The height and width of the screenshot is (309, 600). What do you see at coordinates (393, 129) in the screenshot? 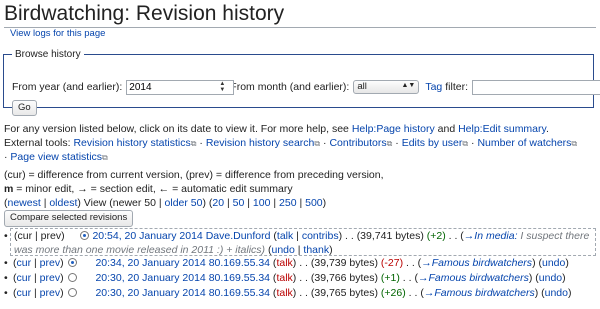
I see `help-page-history-link: Help:Page history` at bounding box center [393, 129].